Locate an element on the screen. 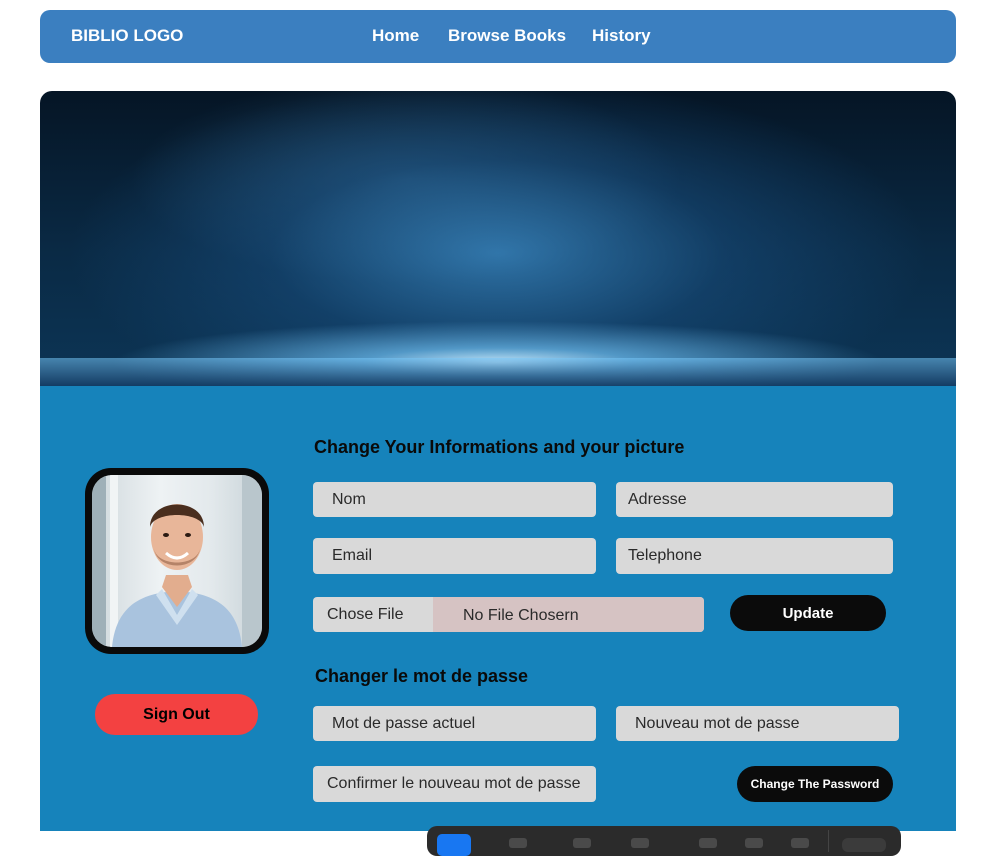  nav-link-history: History is located at coordinates (621, 36).